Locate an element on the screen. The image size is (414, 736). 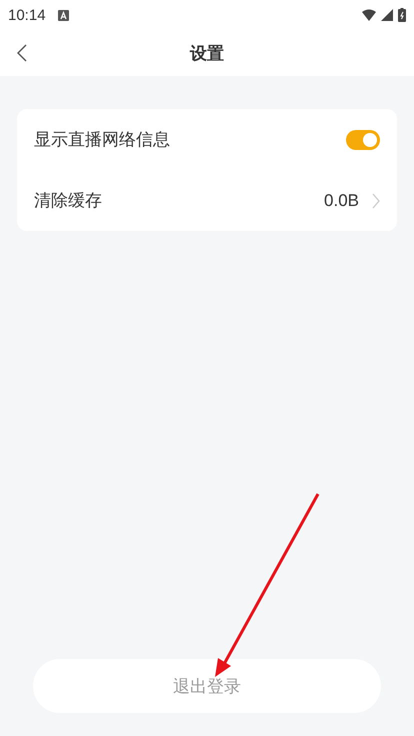
setting-value: 0.0B is located at coordinates (341, 200).